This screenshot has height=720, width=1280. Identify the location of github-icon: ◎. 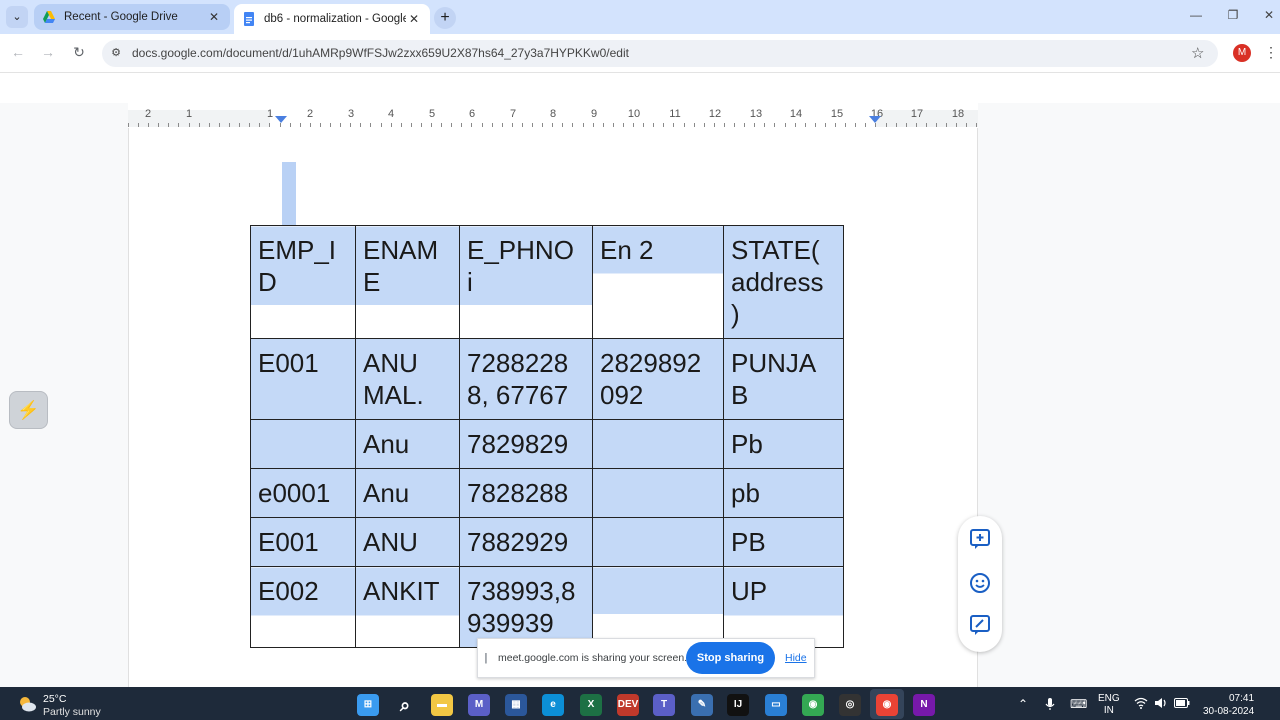
(850, 705).